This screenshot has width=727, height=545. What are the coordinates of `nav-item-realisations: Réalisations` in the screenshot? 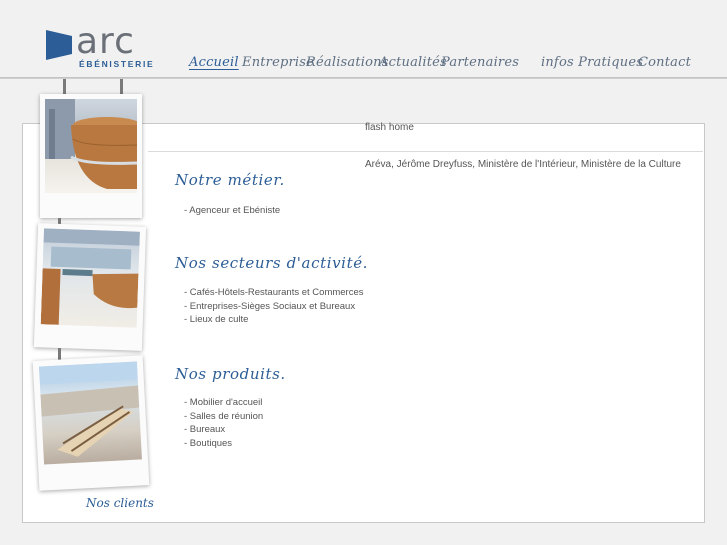 It's located at (347, 62).